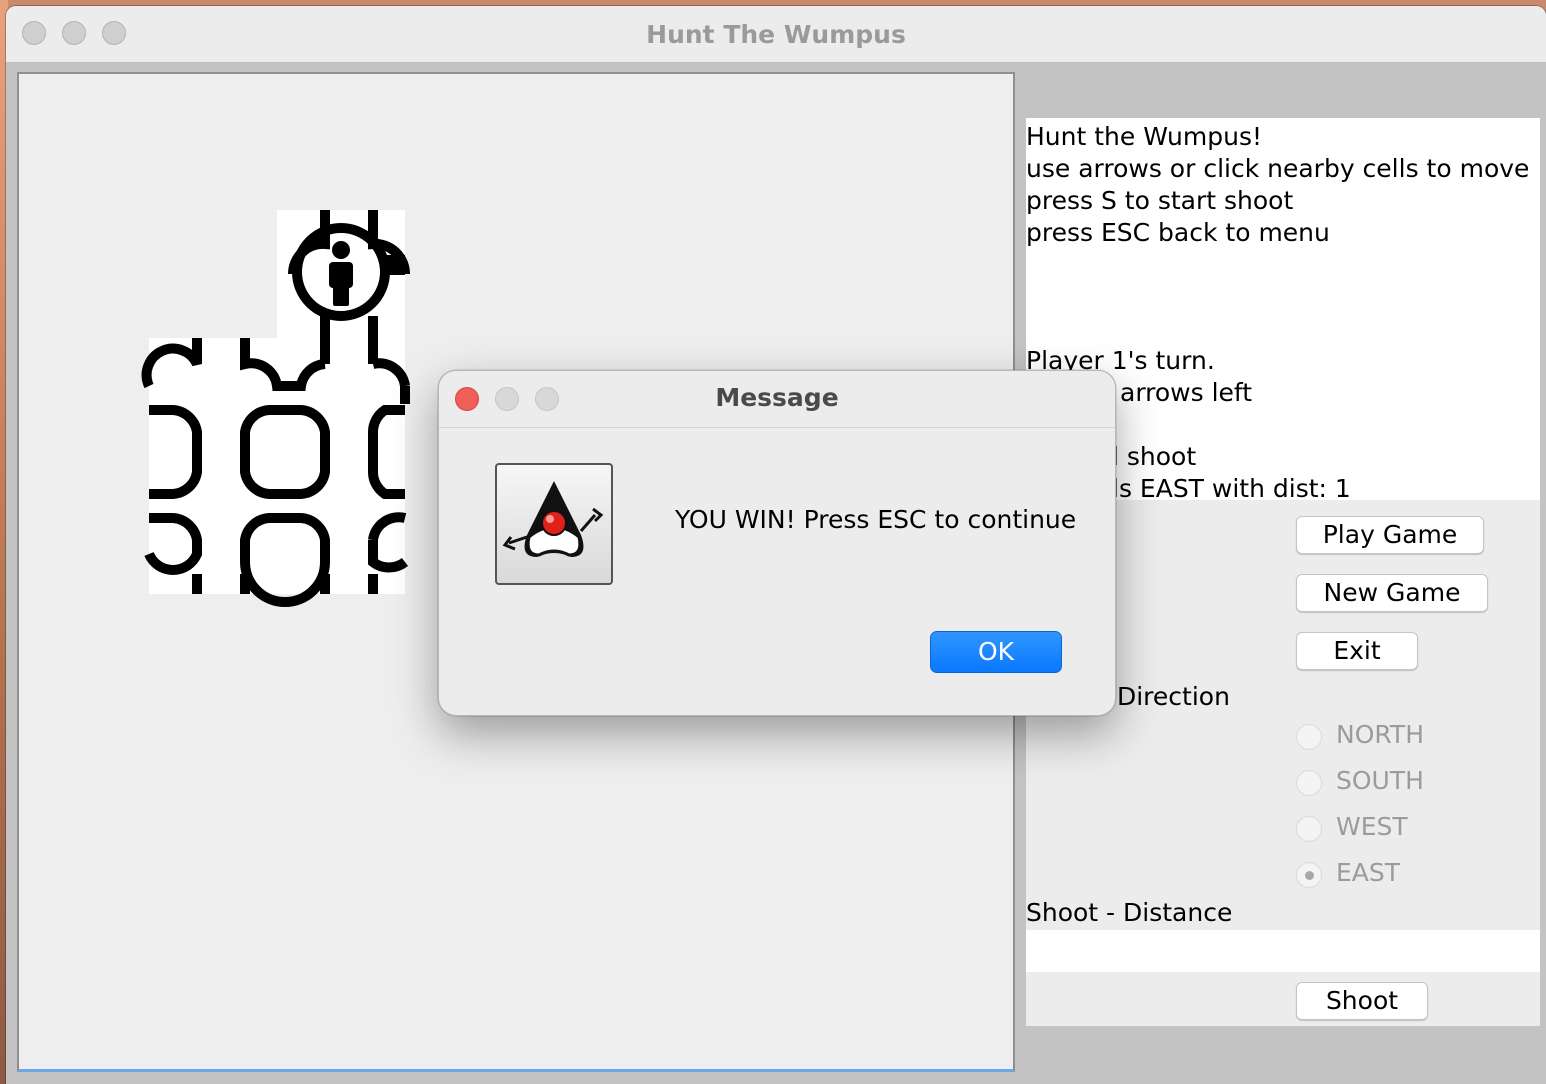 The image size is (1546, 1084). Describe the element at coordinates (1357, 651) in the screenshot. I see `exit-button: Exit` at that location.